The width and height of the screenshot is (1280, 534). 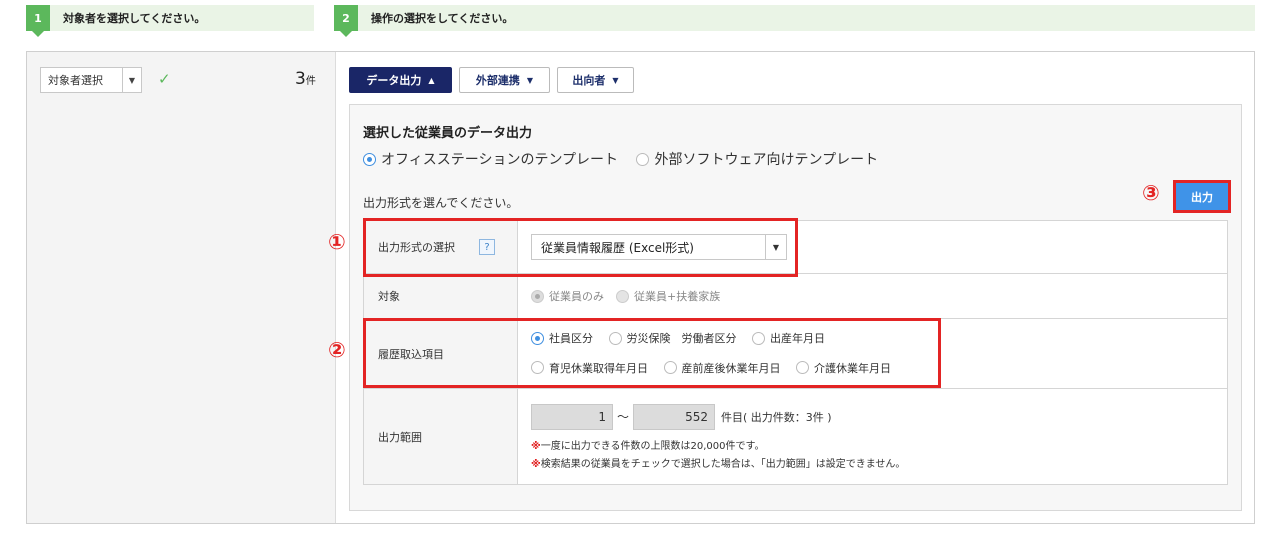 What do you see at coordinates (441, 353) in the screenshot?
I see `history-row-label: 履歴取込項目` at bounding box center [441, 353].